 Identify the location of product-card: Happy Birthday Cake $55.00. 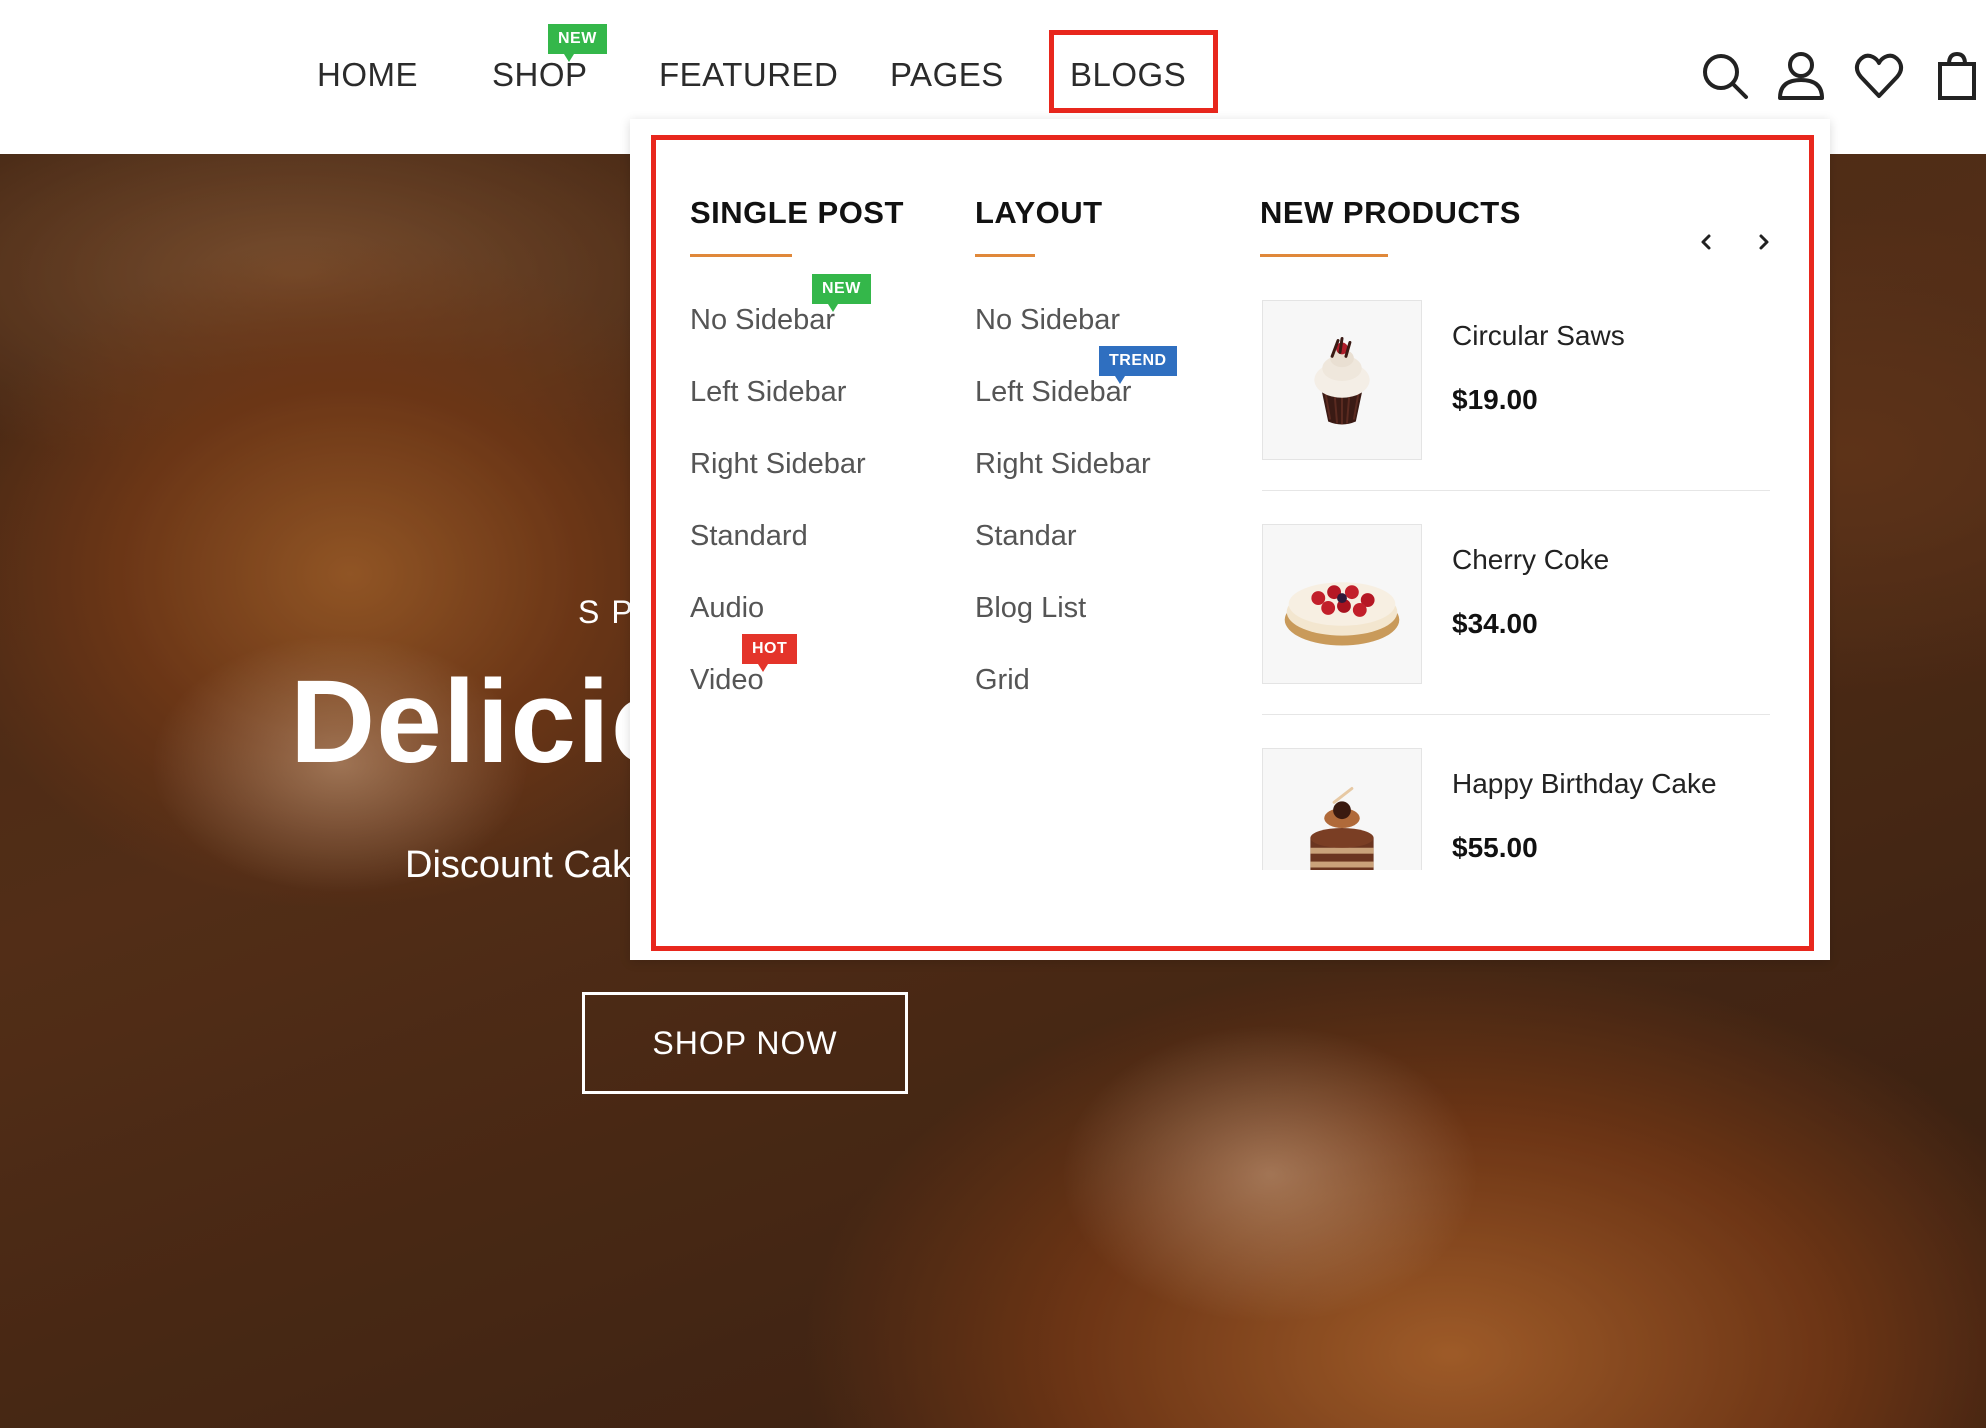
(1516, 809).